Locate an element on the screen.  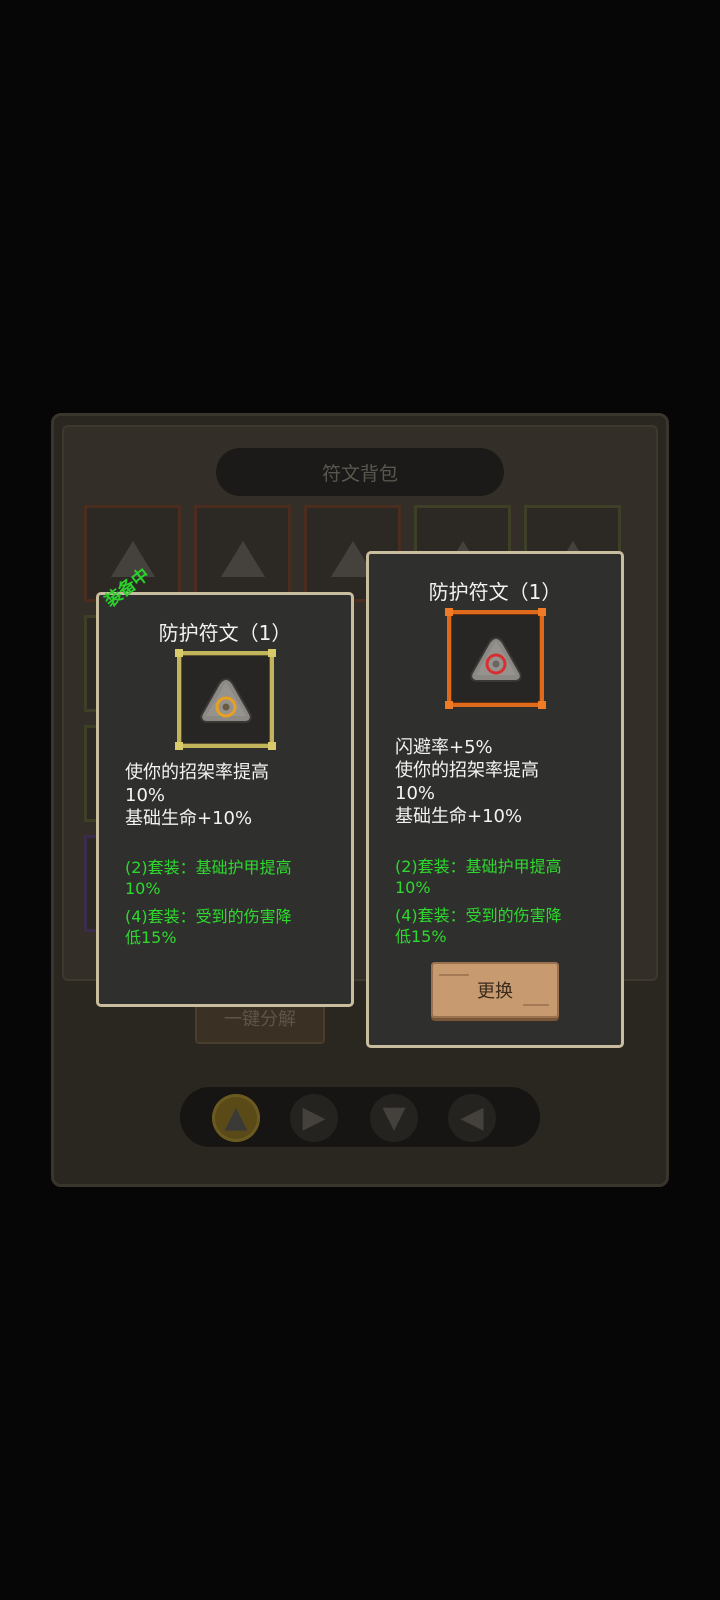
filter-diamond-button: ▼ is located at coordinates (394, 1118).